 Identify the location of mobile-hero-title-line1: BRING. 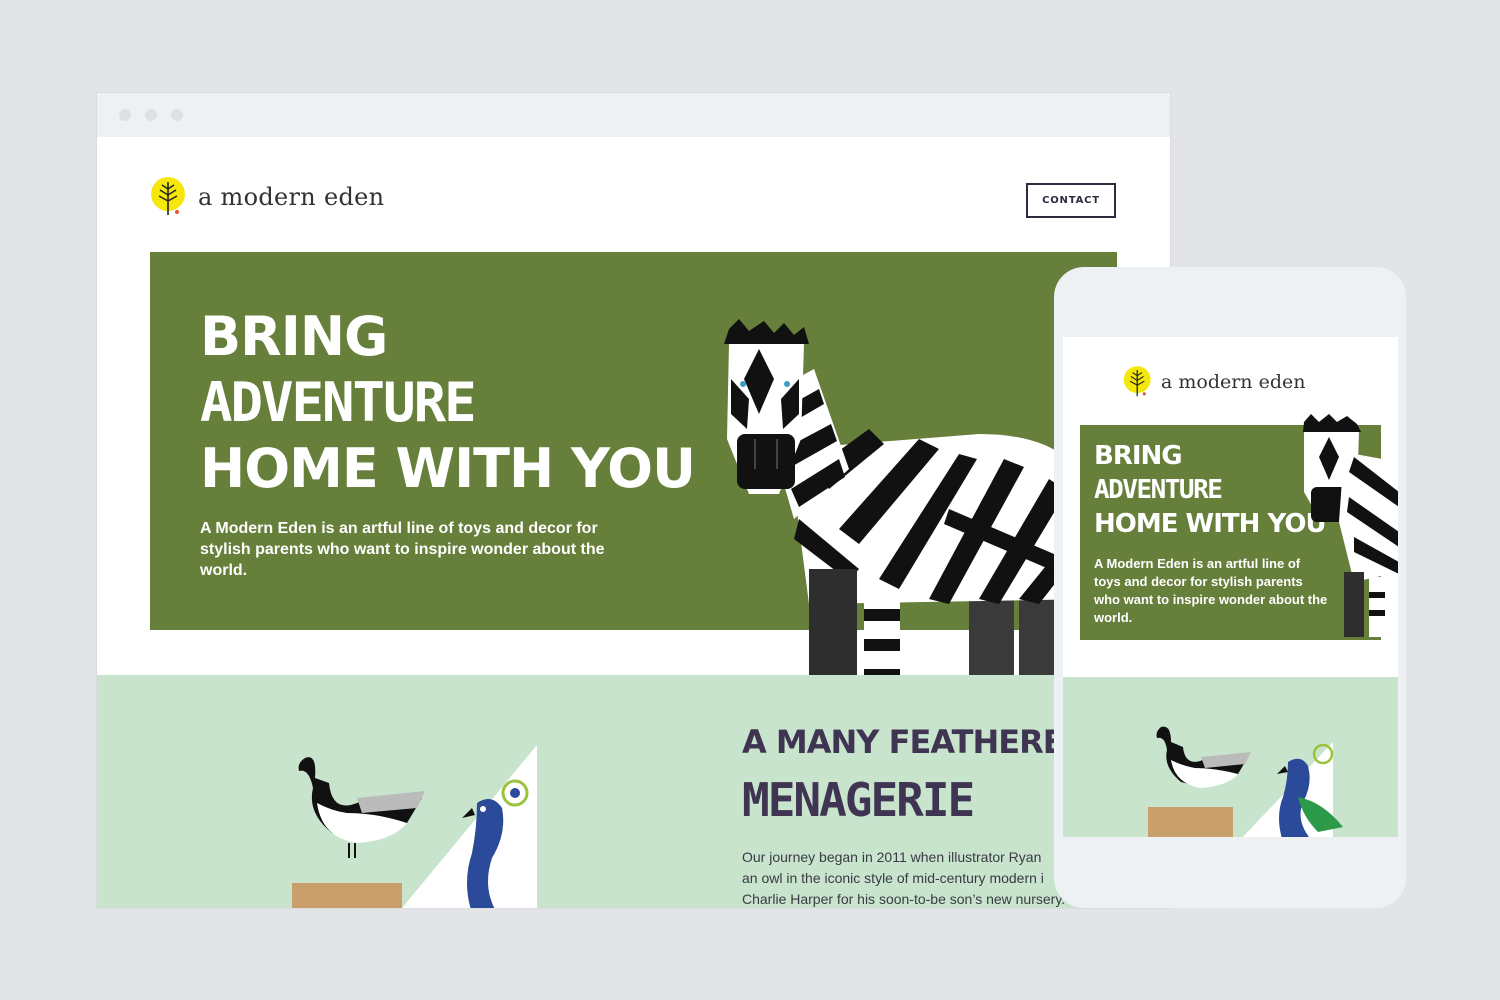
(1138, 456).